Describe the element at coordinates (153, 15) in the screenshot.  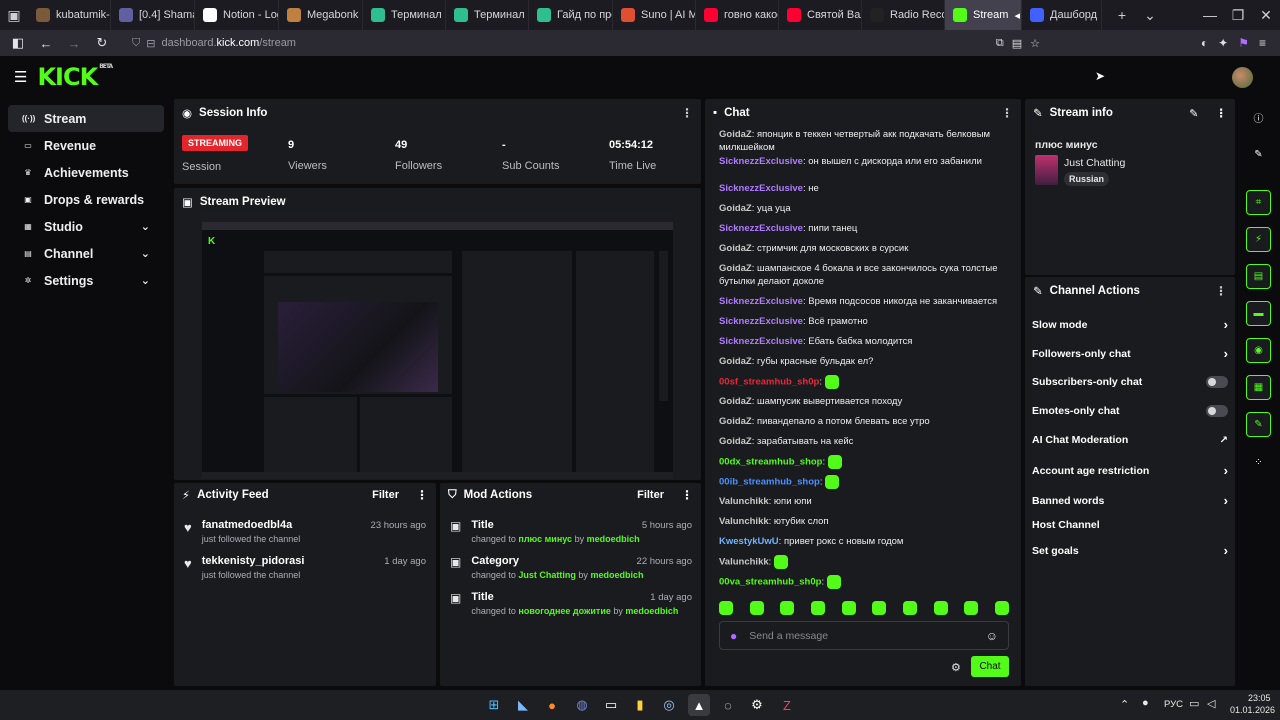
I see `browser-tab: [0.4] Shaman B` at that location.